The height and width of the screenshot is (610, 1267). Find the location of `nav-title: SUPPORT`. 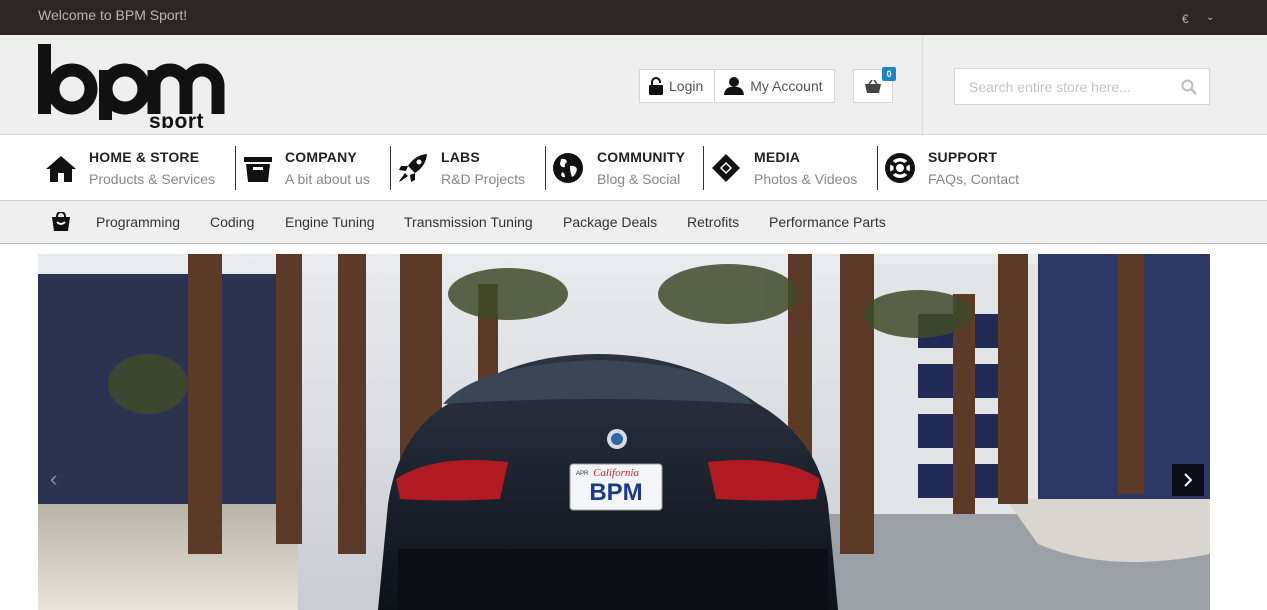

nav-title: SUPPORT is located at coordinates (963, 157).